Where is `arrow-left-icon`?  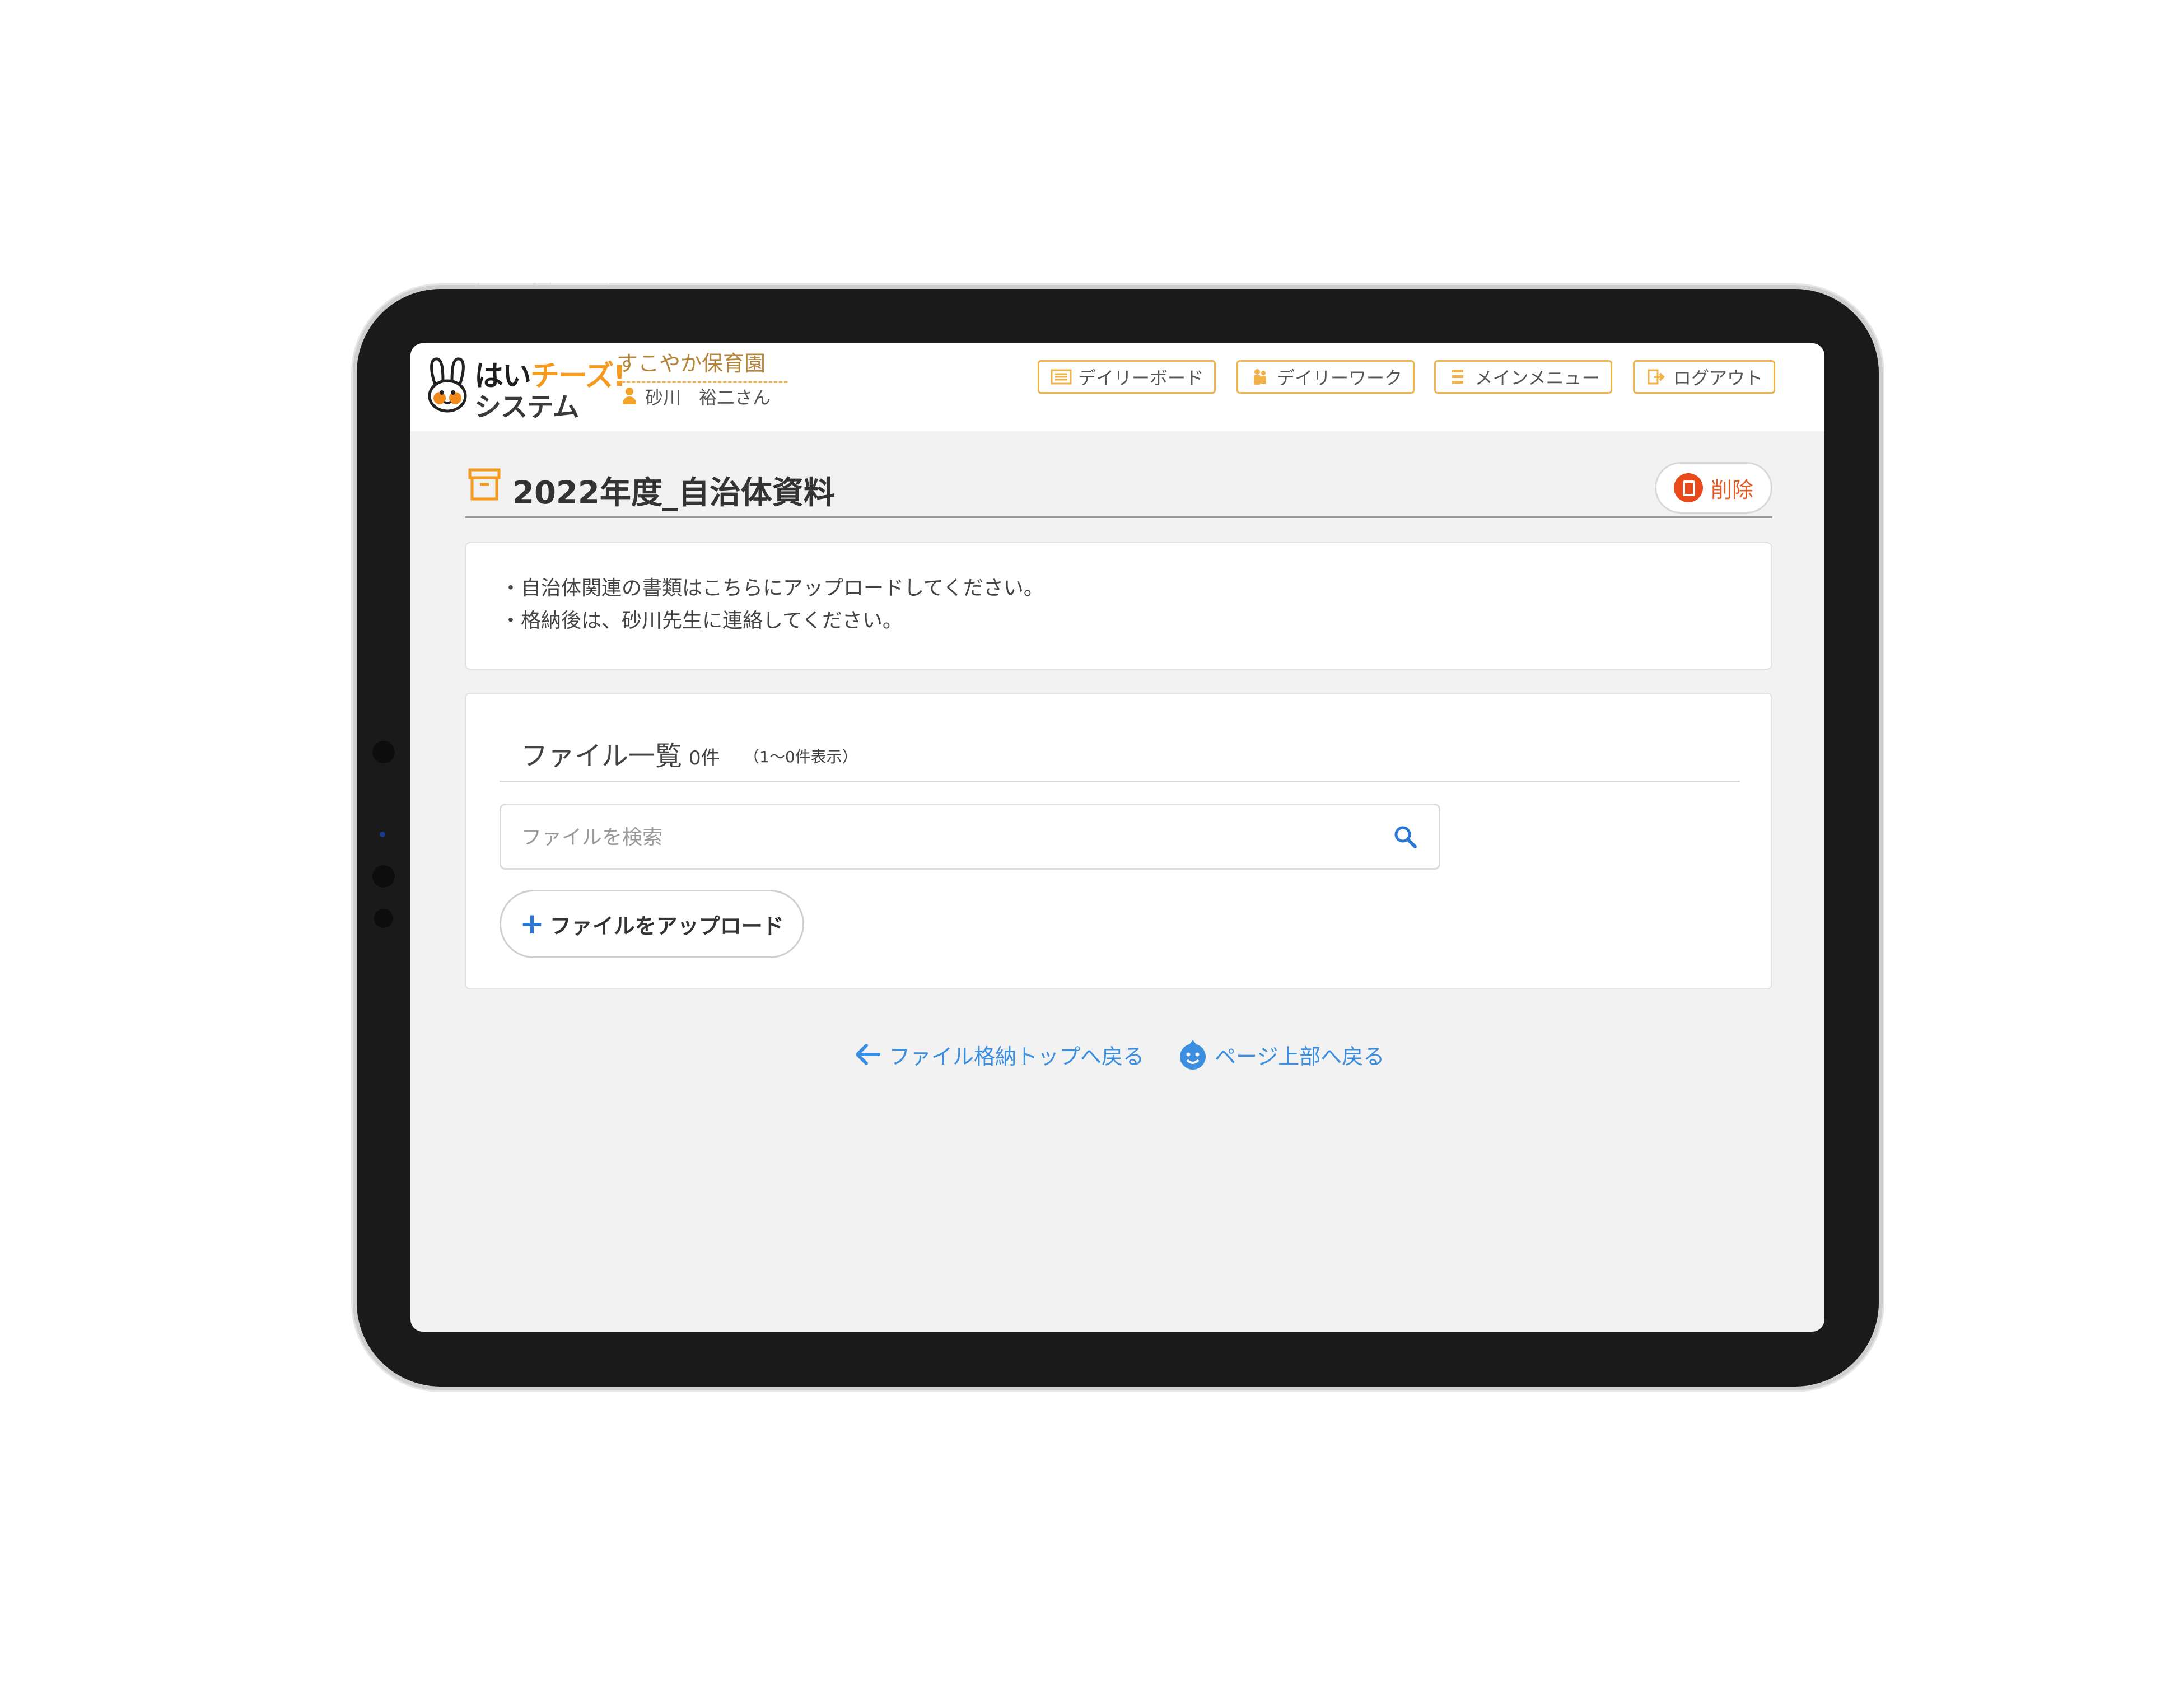
arrow-left-icon is located at coordinates (868, 1054).